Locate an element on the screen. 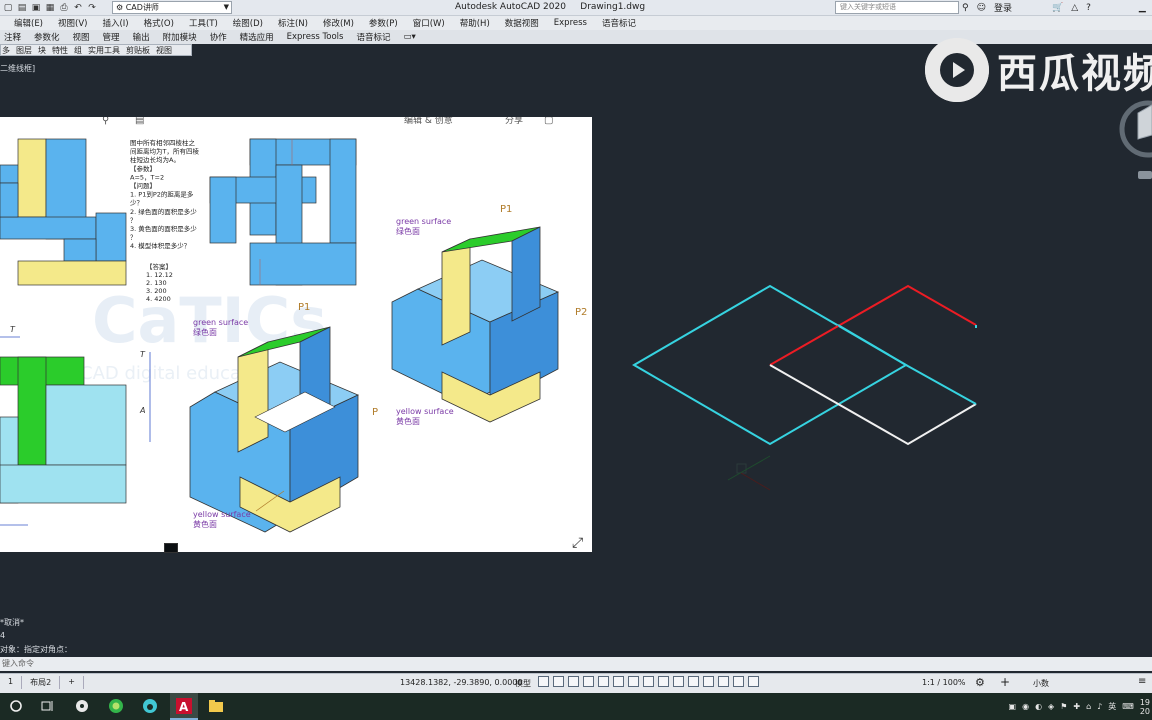 This screenshot has width=1152, height=720. file-explorer-icon is located at coordinates (216, 706).